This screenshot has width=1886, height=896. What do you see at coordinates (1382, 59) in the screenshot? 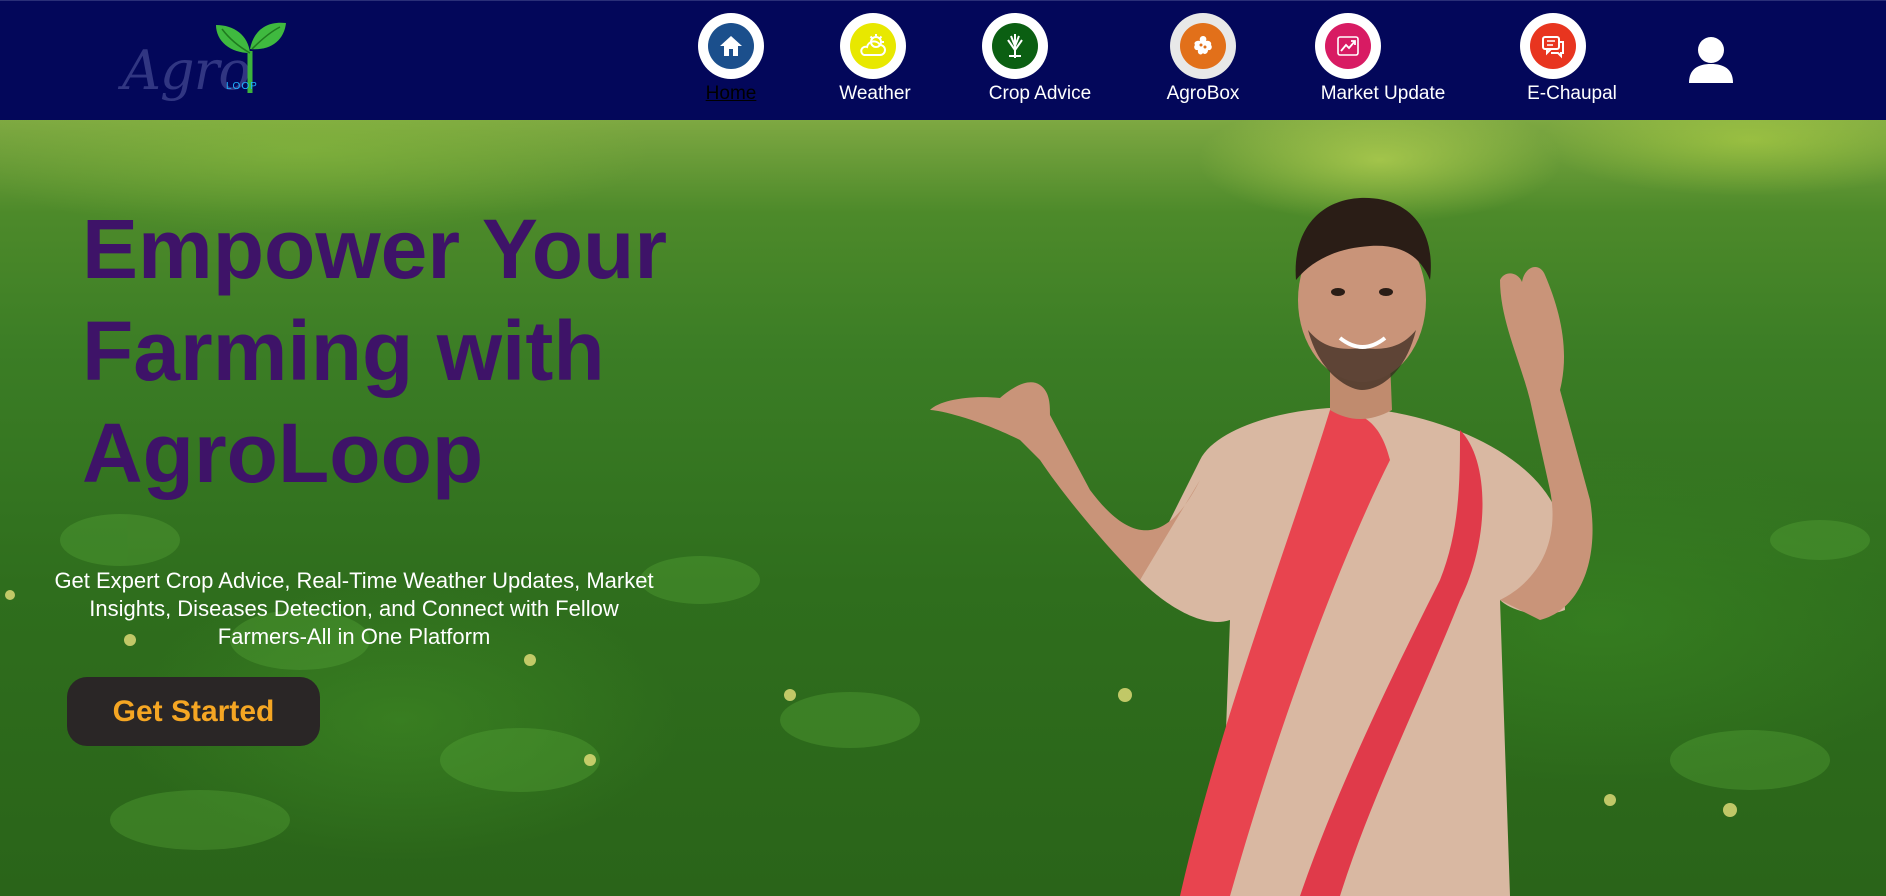
I see `nav-item-market-update: Market Update` at bounding box center [1382, 59].